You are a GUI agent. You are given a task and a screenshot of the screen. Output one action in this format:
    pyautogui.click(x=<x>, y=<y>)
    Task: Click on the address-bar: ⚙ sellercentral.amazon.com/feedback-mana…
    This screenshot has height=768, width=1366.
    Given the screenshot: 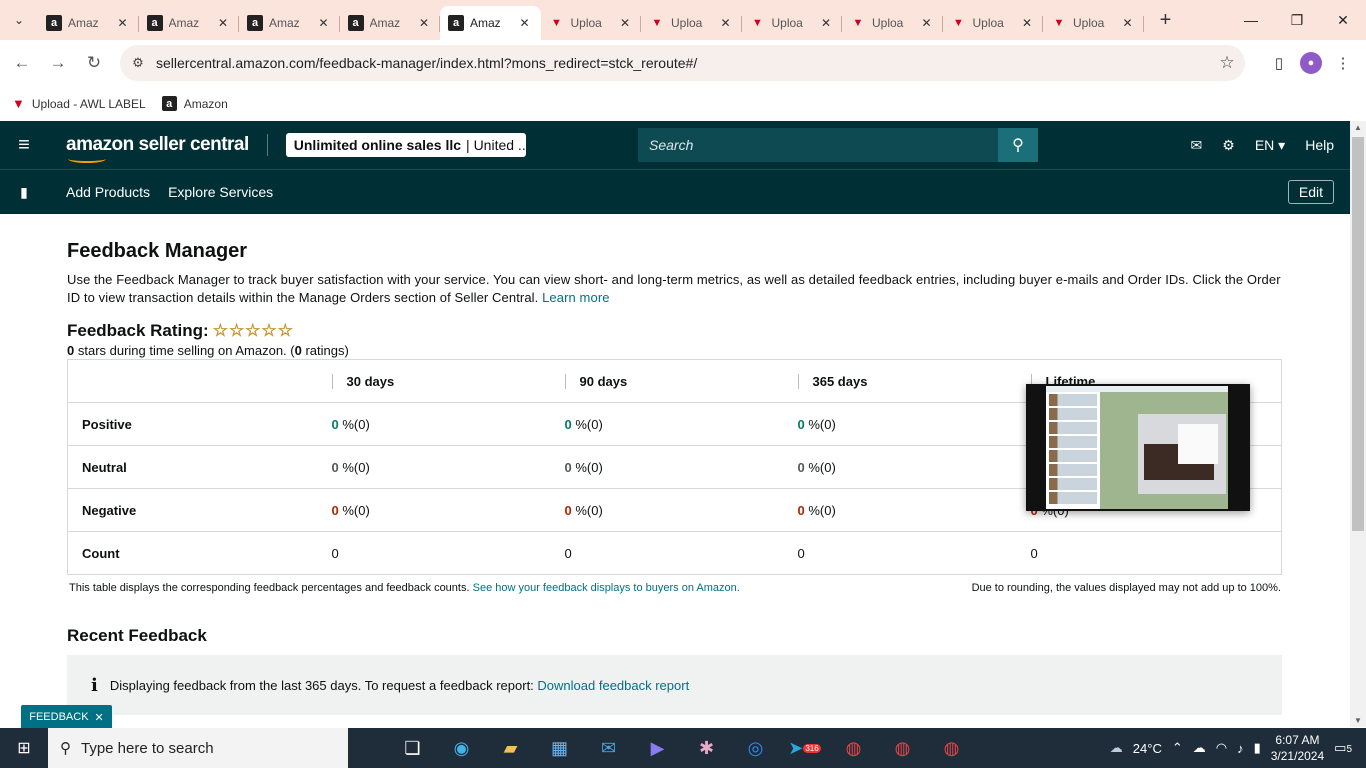 What is the action you would take?
    pyautogui.click(x=682, y=63)
    